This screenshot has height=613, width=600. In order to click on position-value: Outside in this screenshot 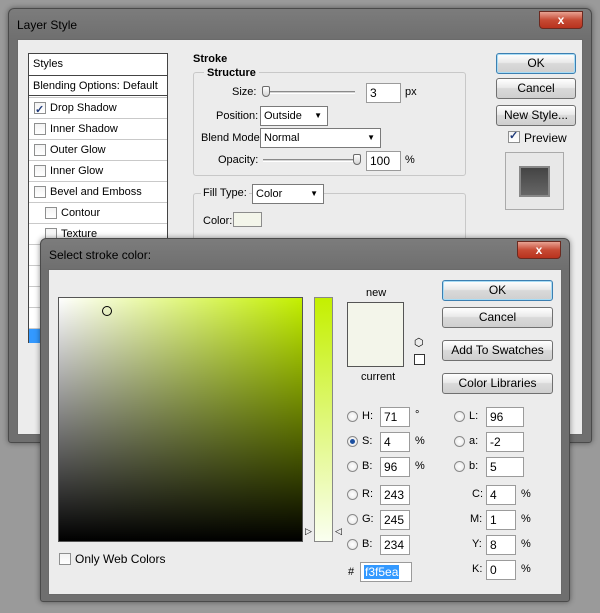, I will do `click(283, 116)`.